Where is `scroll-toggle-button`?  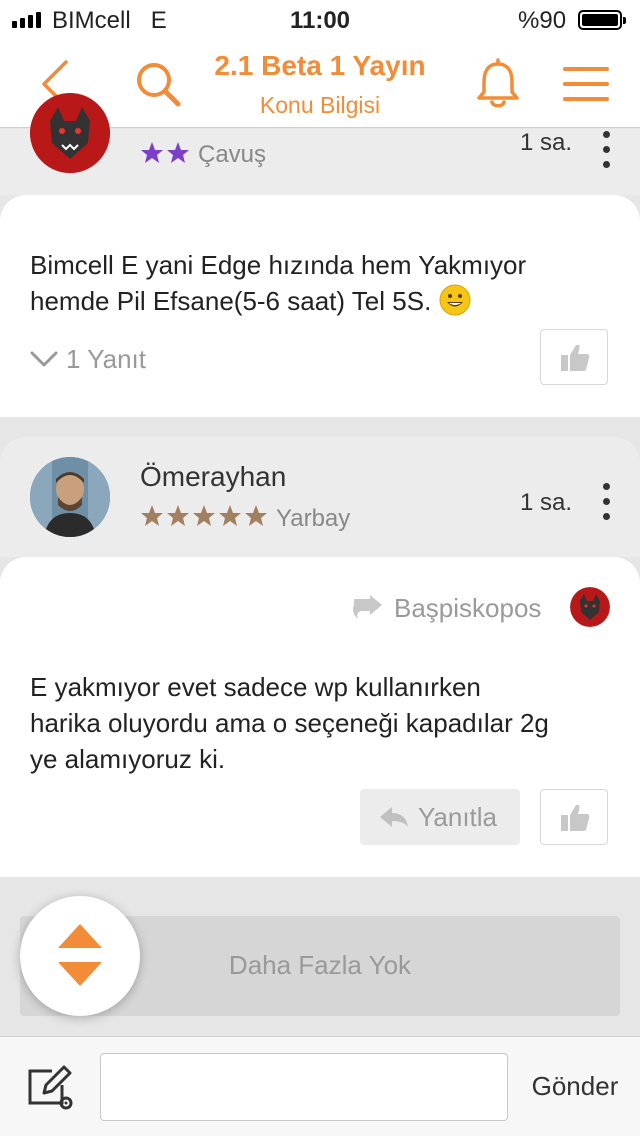 scroll-toggle-button is located at coordinates (80, 956).